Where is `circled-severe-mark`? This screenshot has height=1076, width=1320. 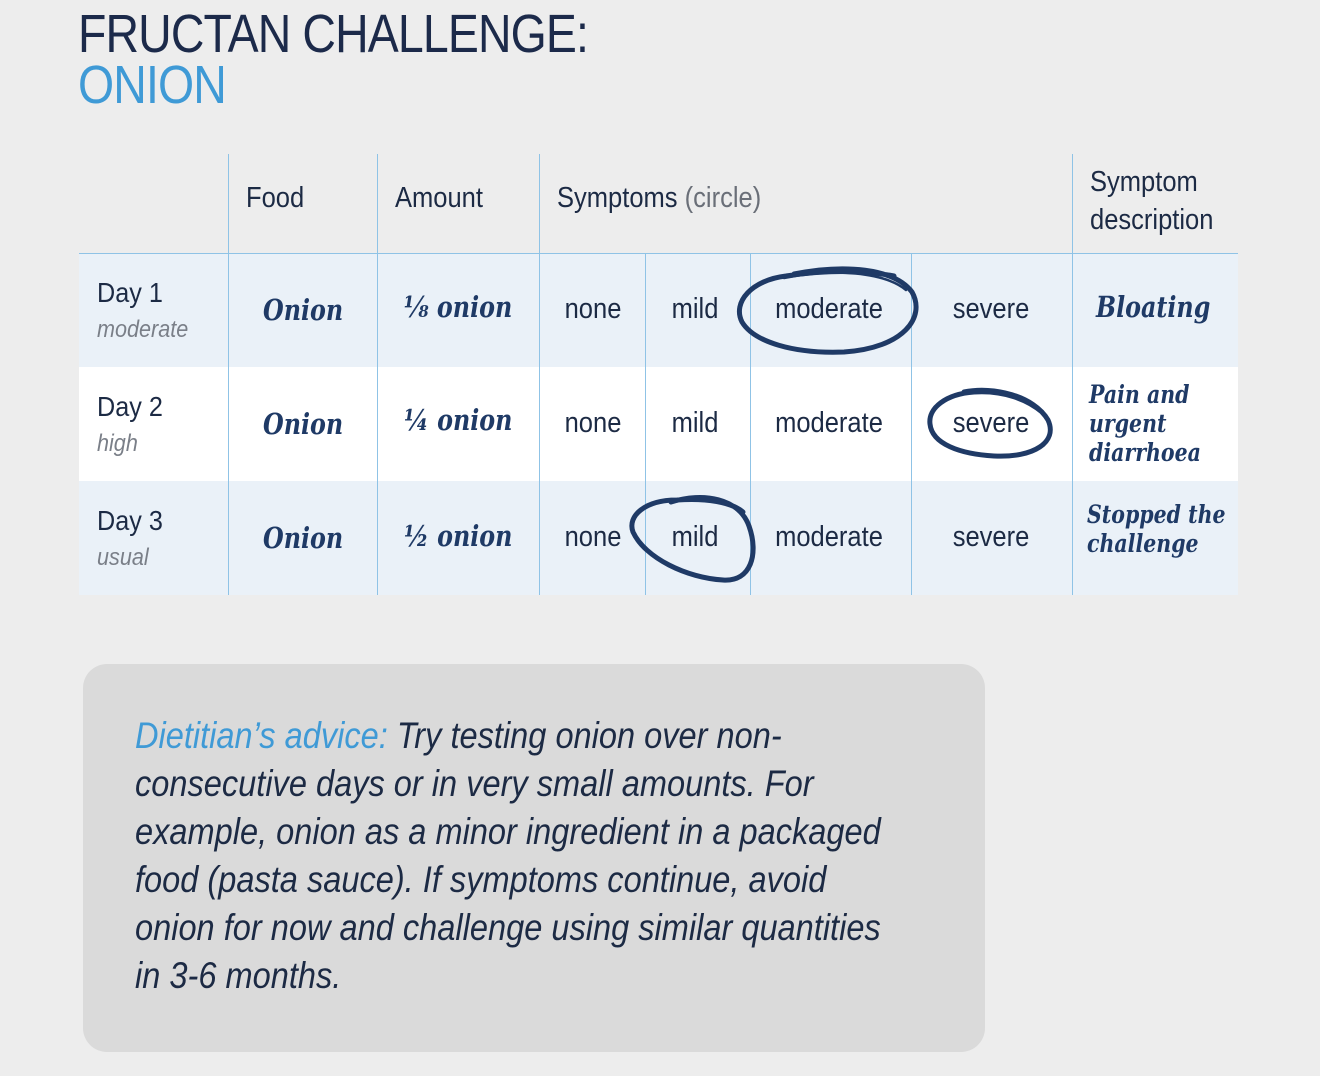
circled-severe-mark is located at coordinates (990, 423).